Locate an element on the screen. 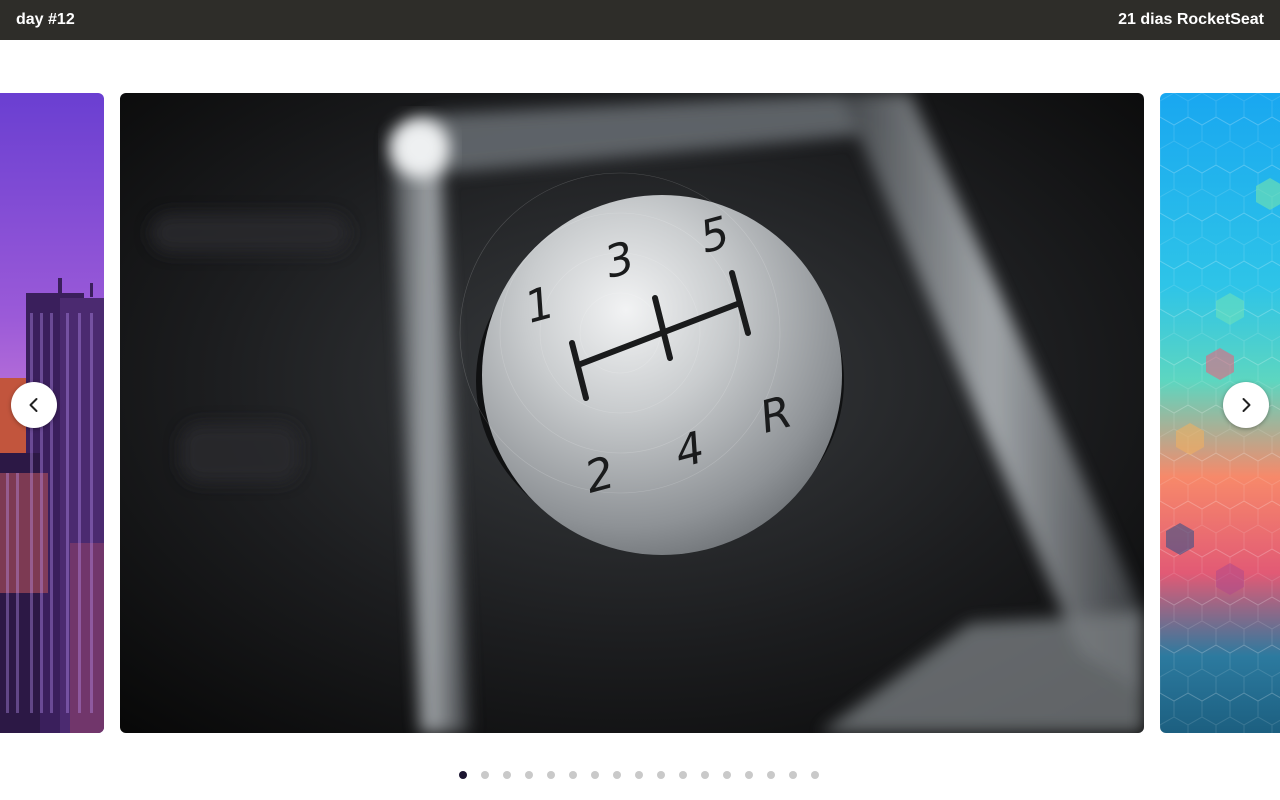 The width and height of the screenshot is (1280, 800). chevron-left-icon is located at coordinates (33, 405).